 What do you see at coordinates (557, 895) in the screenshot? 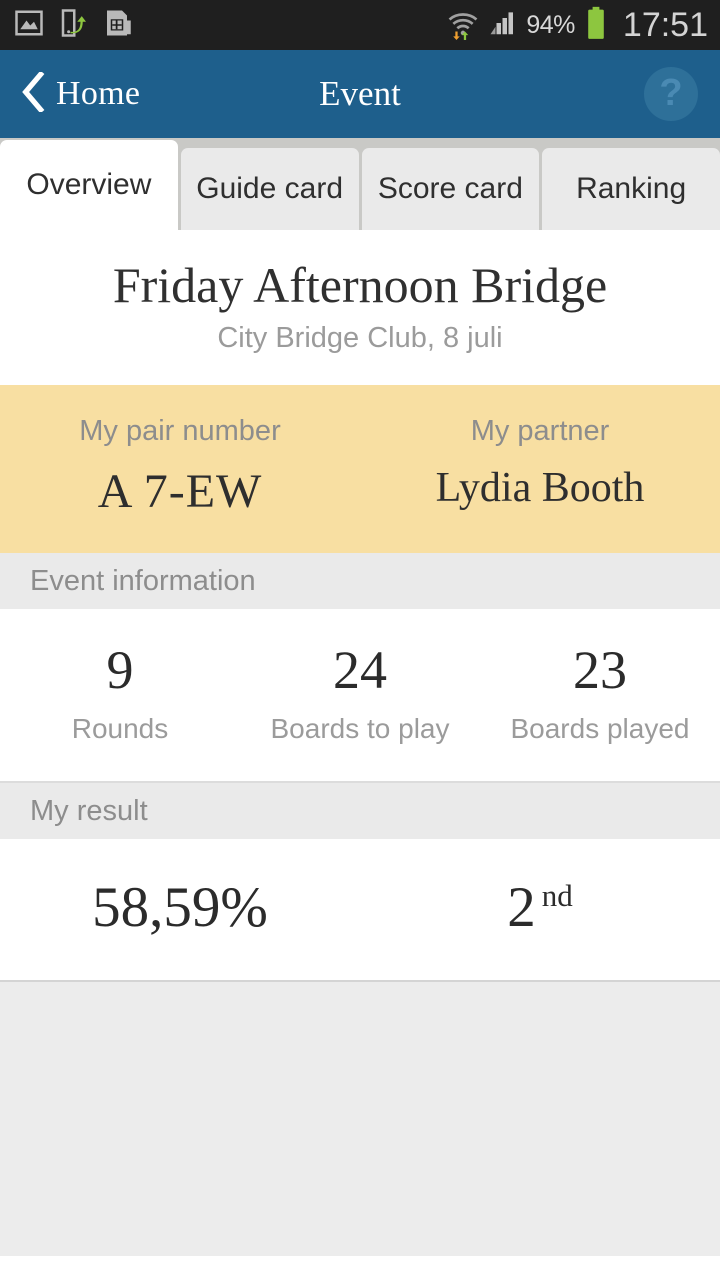
I see `my-result-rank-suffix: nd` at bounding box center [557, 895].